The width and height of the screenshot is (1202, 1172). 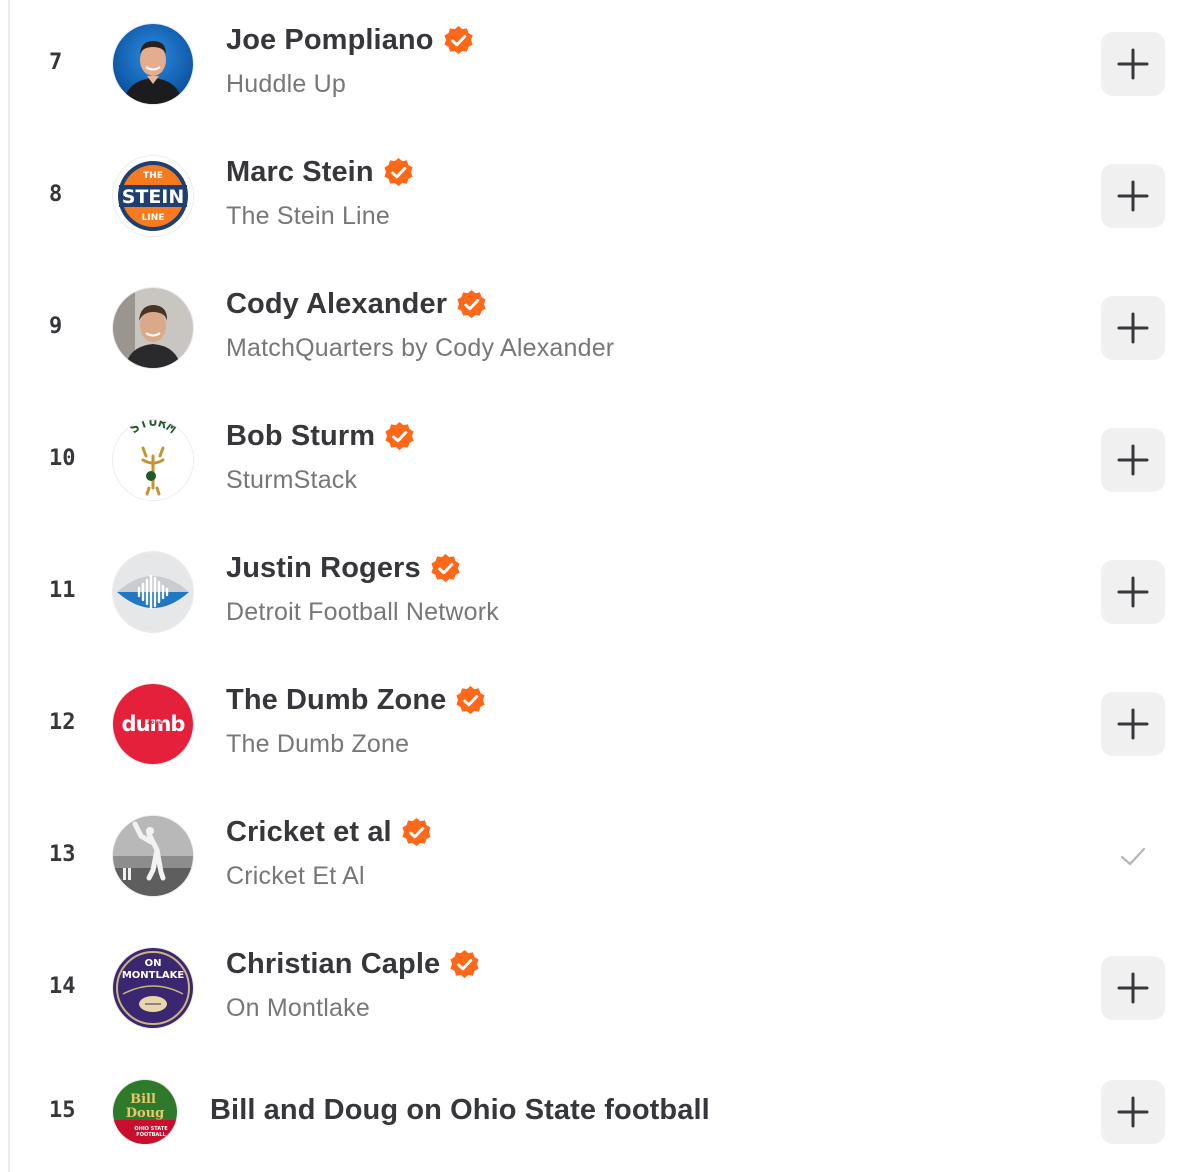 I want to click on cricket-photo, so click(x=153, y=856).